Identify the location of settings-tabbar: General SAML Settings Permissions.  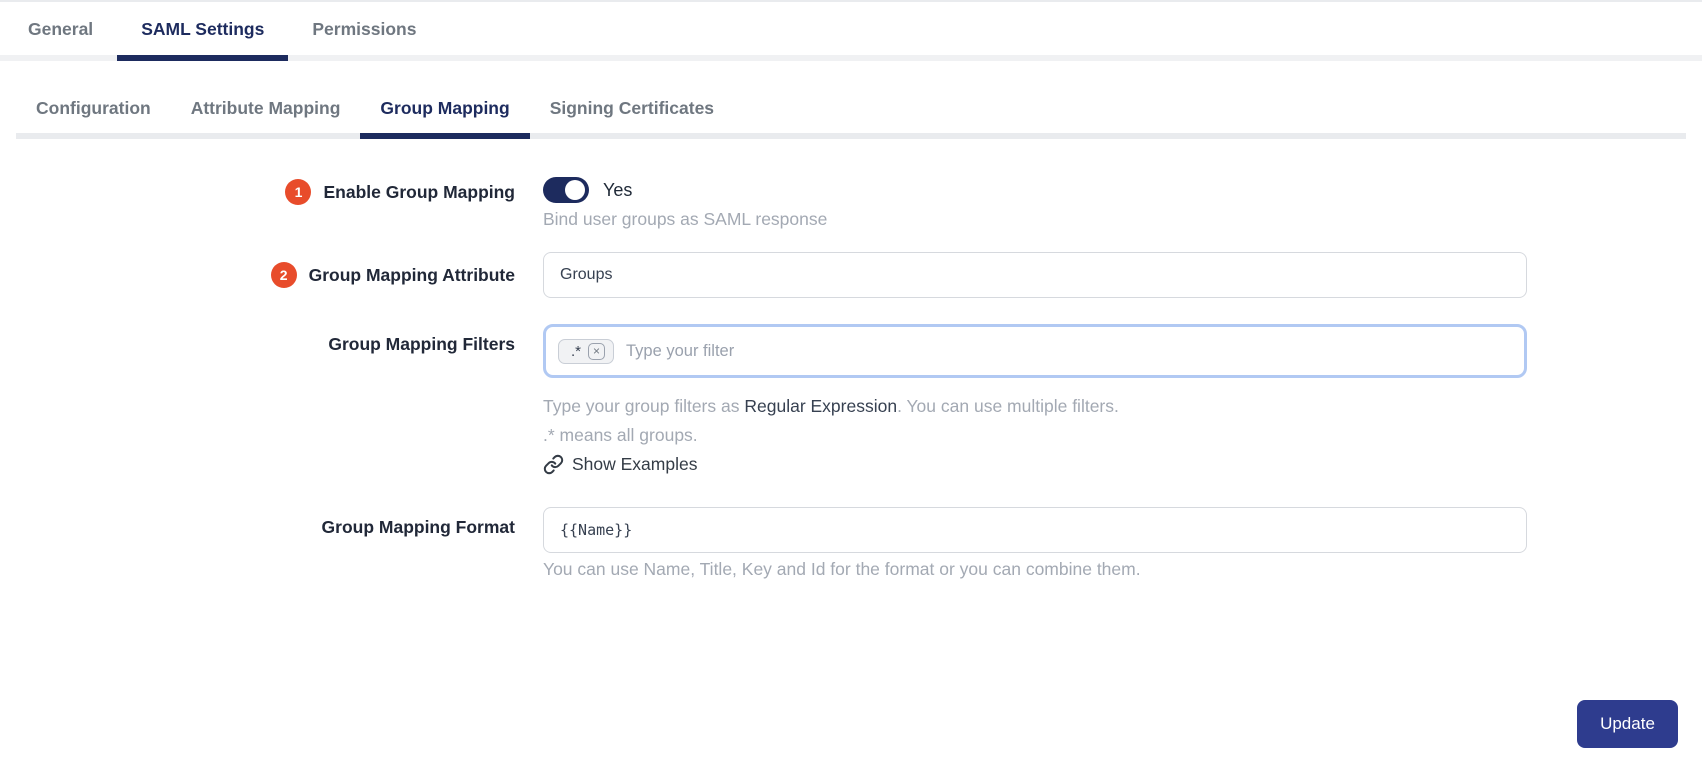
(851, 31).